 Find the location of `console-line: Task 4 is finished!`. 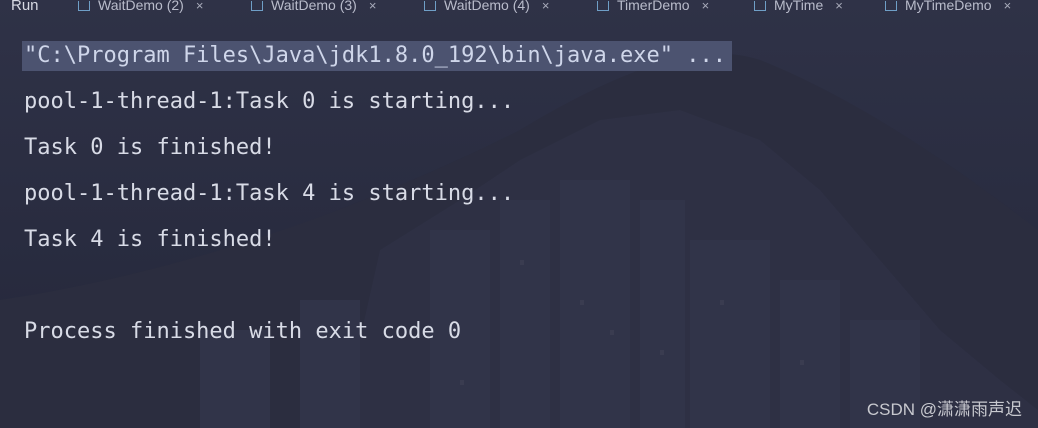

console-line: Task 4 is finished! is located at coordinates (150, 239).